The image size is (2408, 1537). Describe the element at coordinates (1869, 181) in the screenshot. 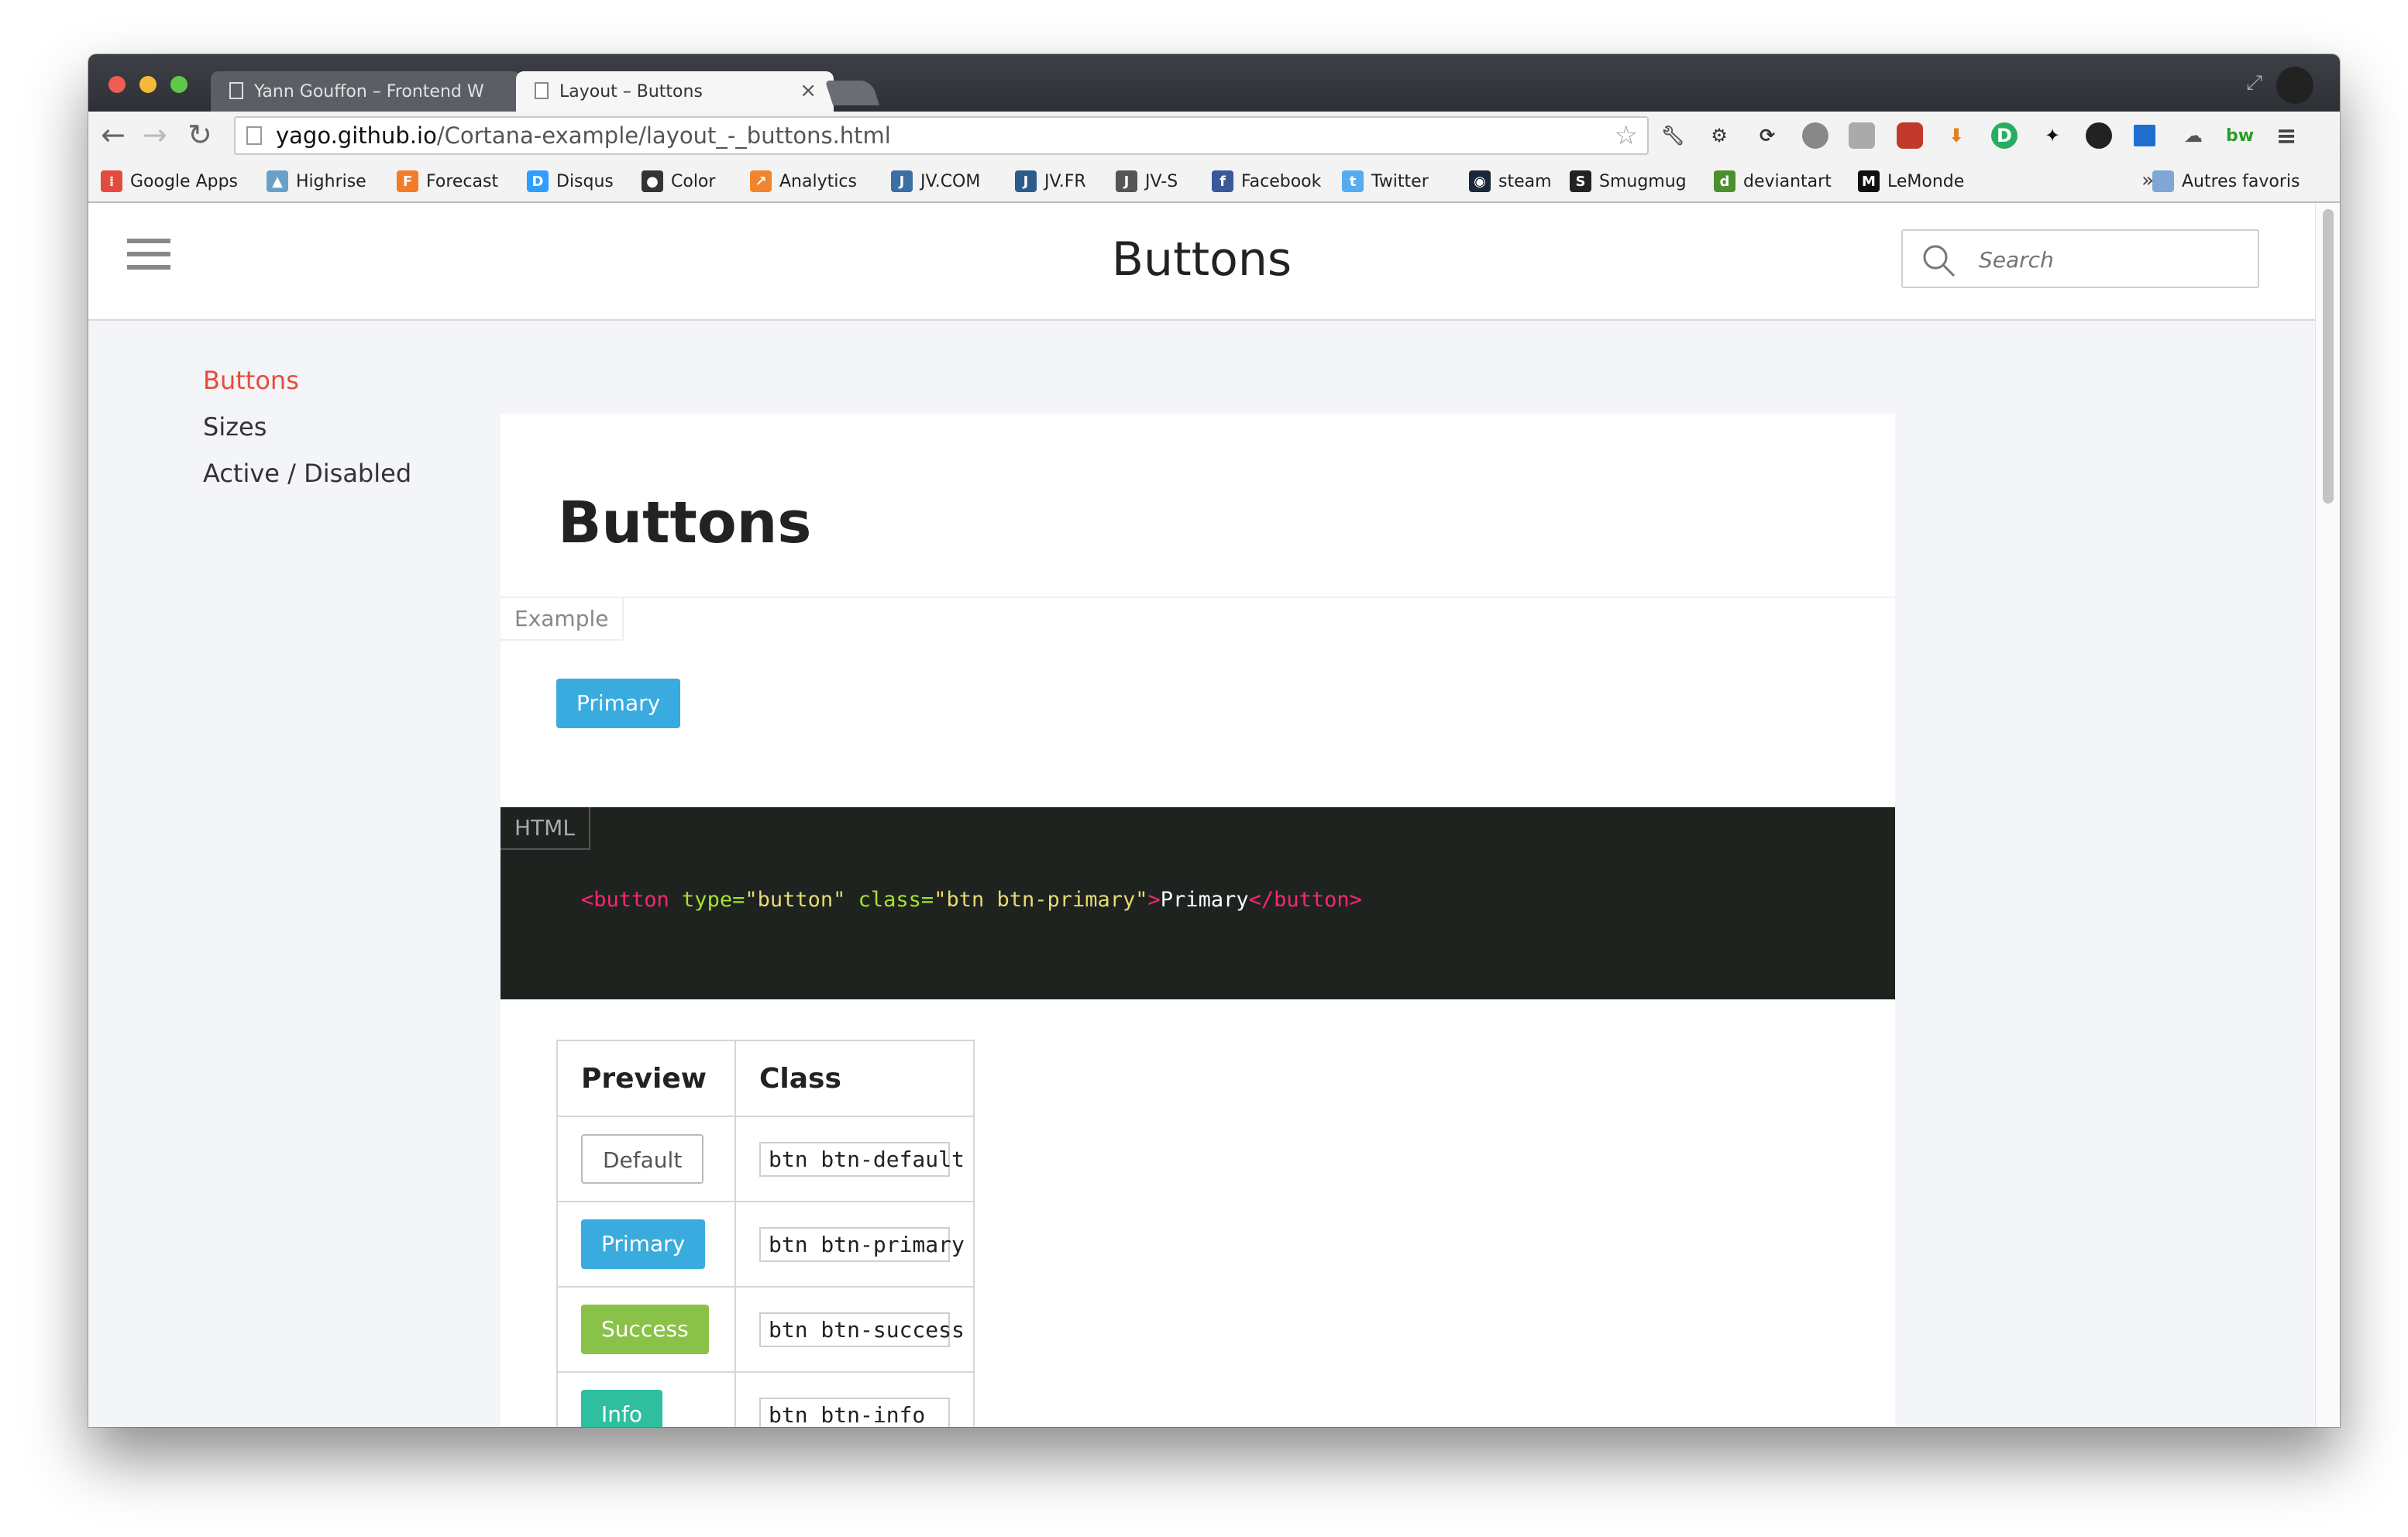

I see `lemonde-icon: M` at that location.